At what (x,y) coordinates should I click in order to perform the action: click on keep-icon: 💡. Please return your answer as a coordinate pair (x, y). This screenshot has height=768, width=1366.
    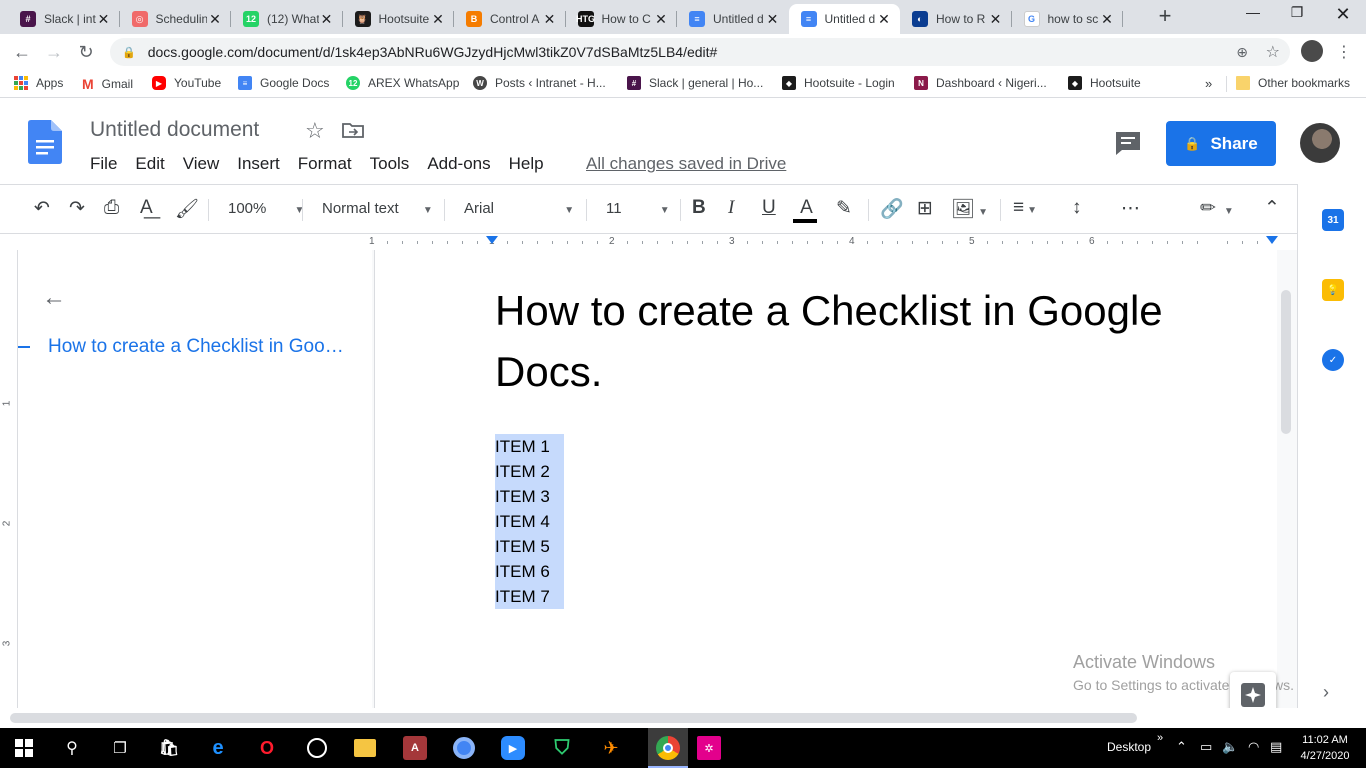
    Looking at the image, I should click on (1333, 290).